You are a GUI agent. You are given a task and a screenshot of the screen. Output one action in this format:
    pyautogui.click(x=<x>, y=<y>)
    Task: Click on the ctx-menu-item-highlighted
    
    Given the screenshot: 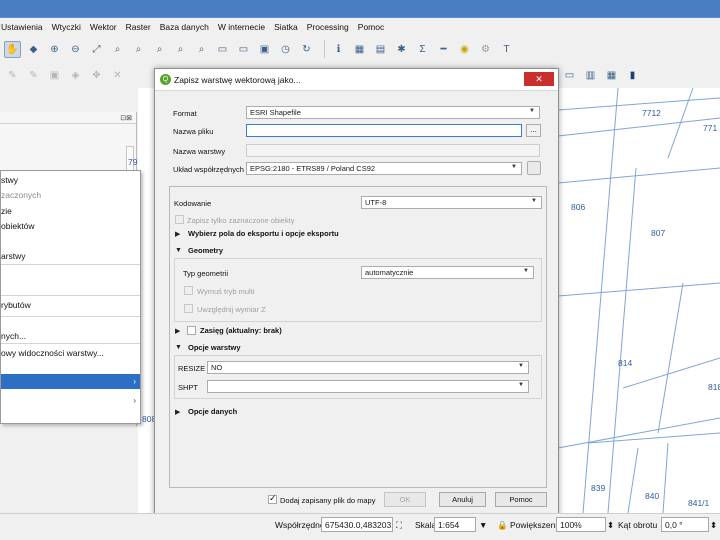 What is the action you would take?
    pyautogui.click(x=70, y=381)
    